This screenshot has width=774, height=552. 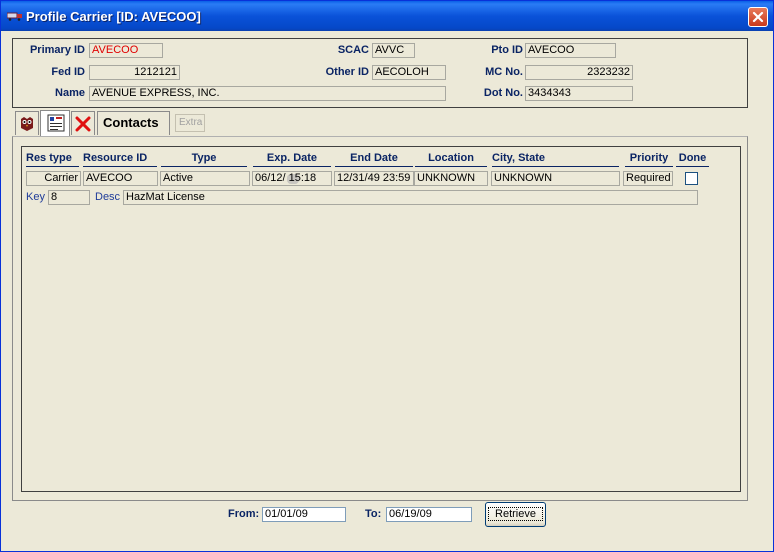 I want to click on other-id-label: Other ID, so click(x=347, y=72).